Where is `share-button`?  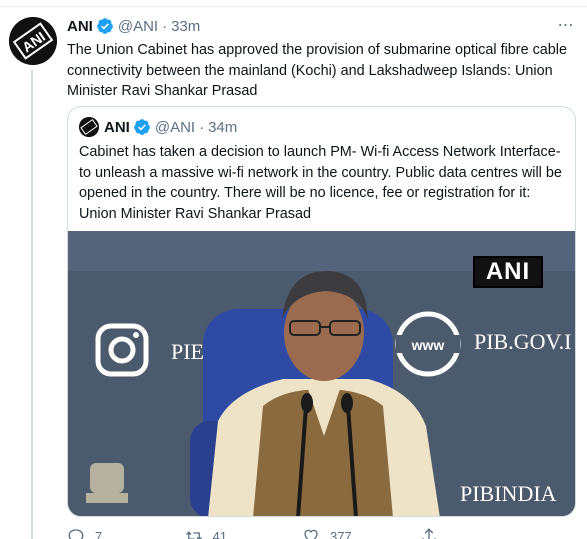 share-button is located at coordinates (479, 533).